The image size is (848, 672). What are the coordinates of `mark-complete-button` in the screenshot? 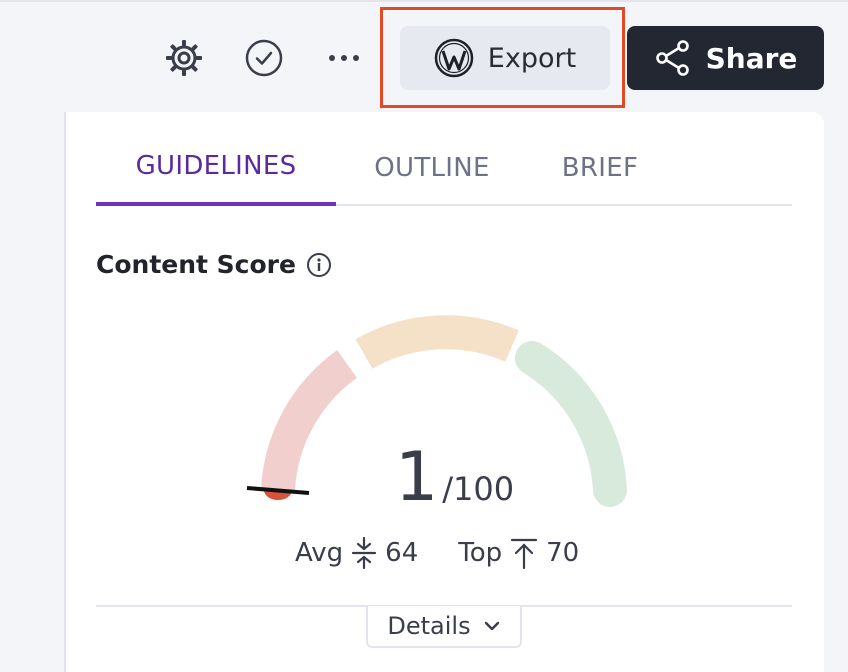 It's located at (264, 58).